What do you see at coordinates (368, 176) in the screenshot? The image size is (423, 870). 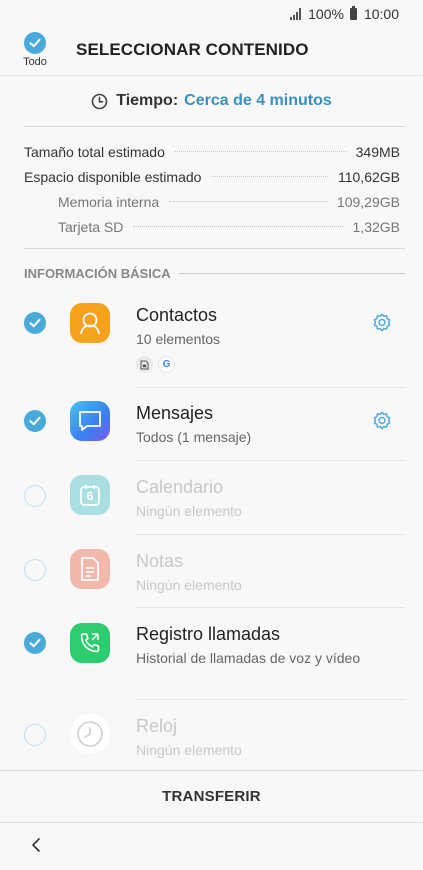 I see `storage-value: 110,62GB` at bounding box center [368, 176].